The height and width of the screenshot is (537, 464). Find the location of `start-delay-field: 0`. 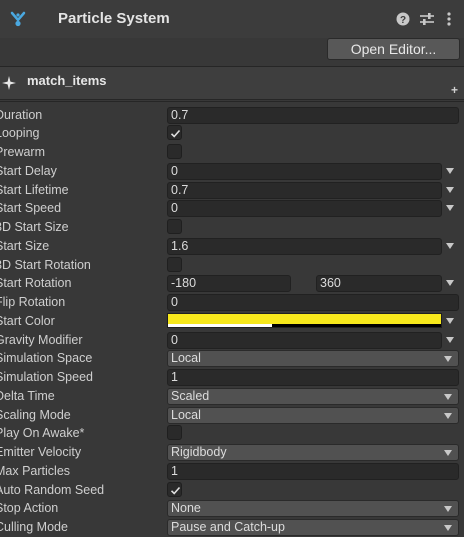

start-delay-field: 0 is located at coordinates (304, 171).